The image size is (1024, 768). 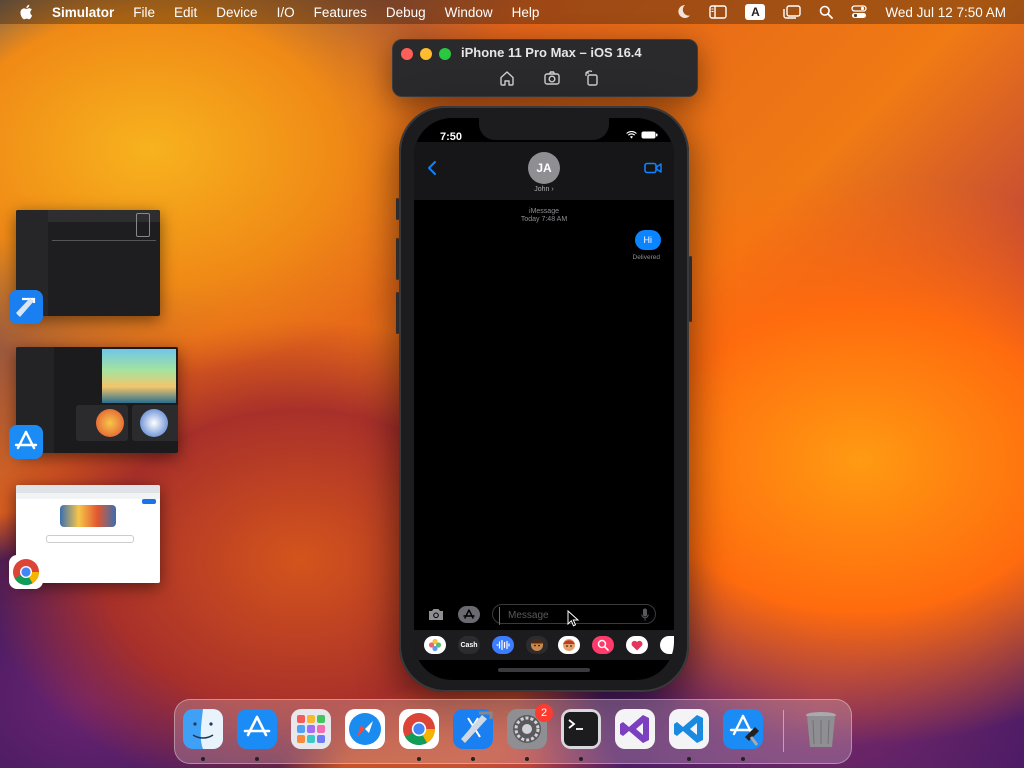 What do you see at coordinates (527, 759) in the screenshot?
I see `system-settings-running-indicator` at bounding box center [527, 759].